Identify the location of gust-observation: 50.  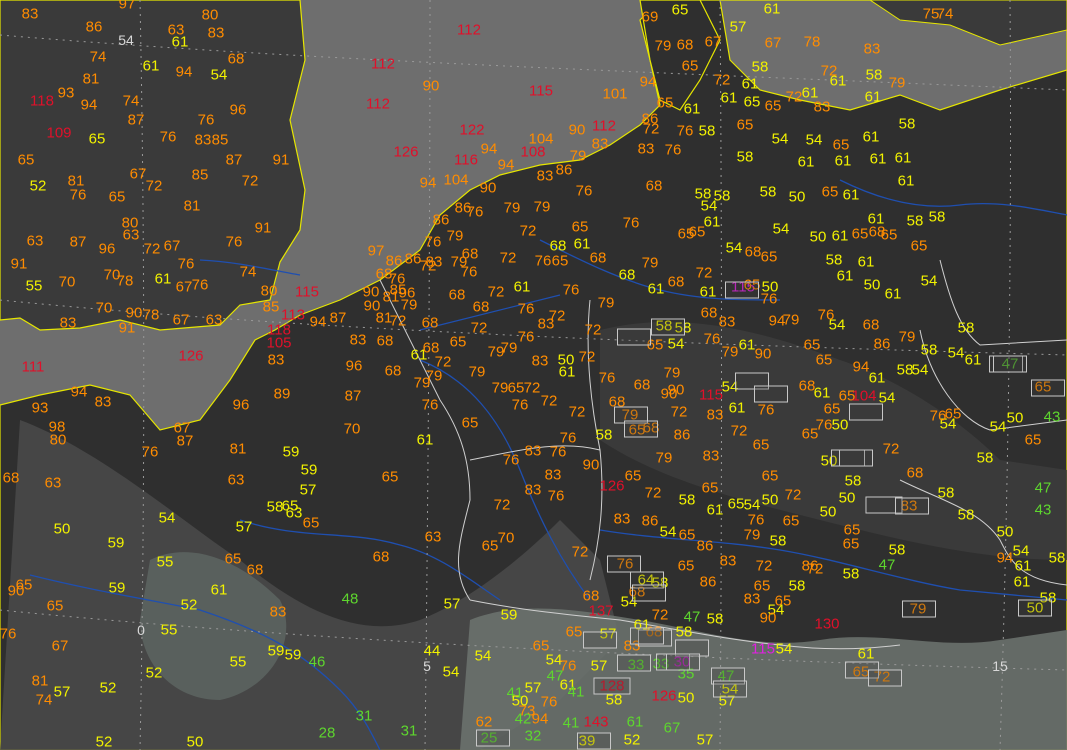
(847, 498).